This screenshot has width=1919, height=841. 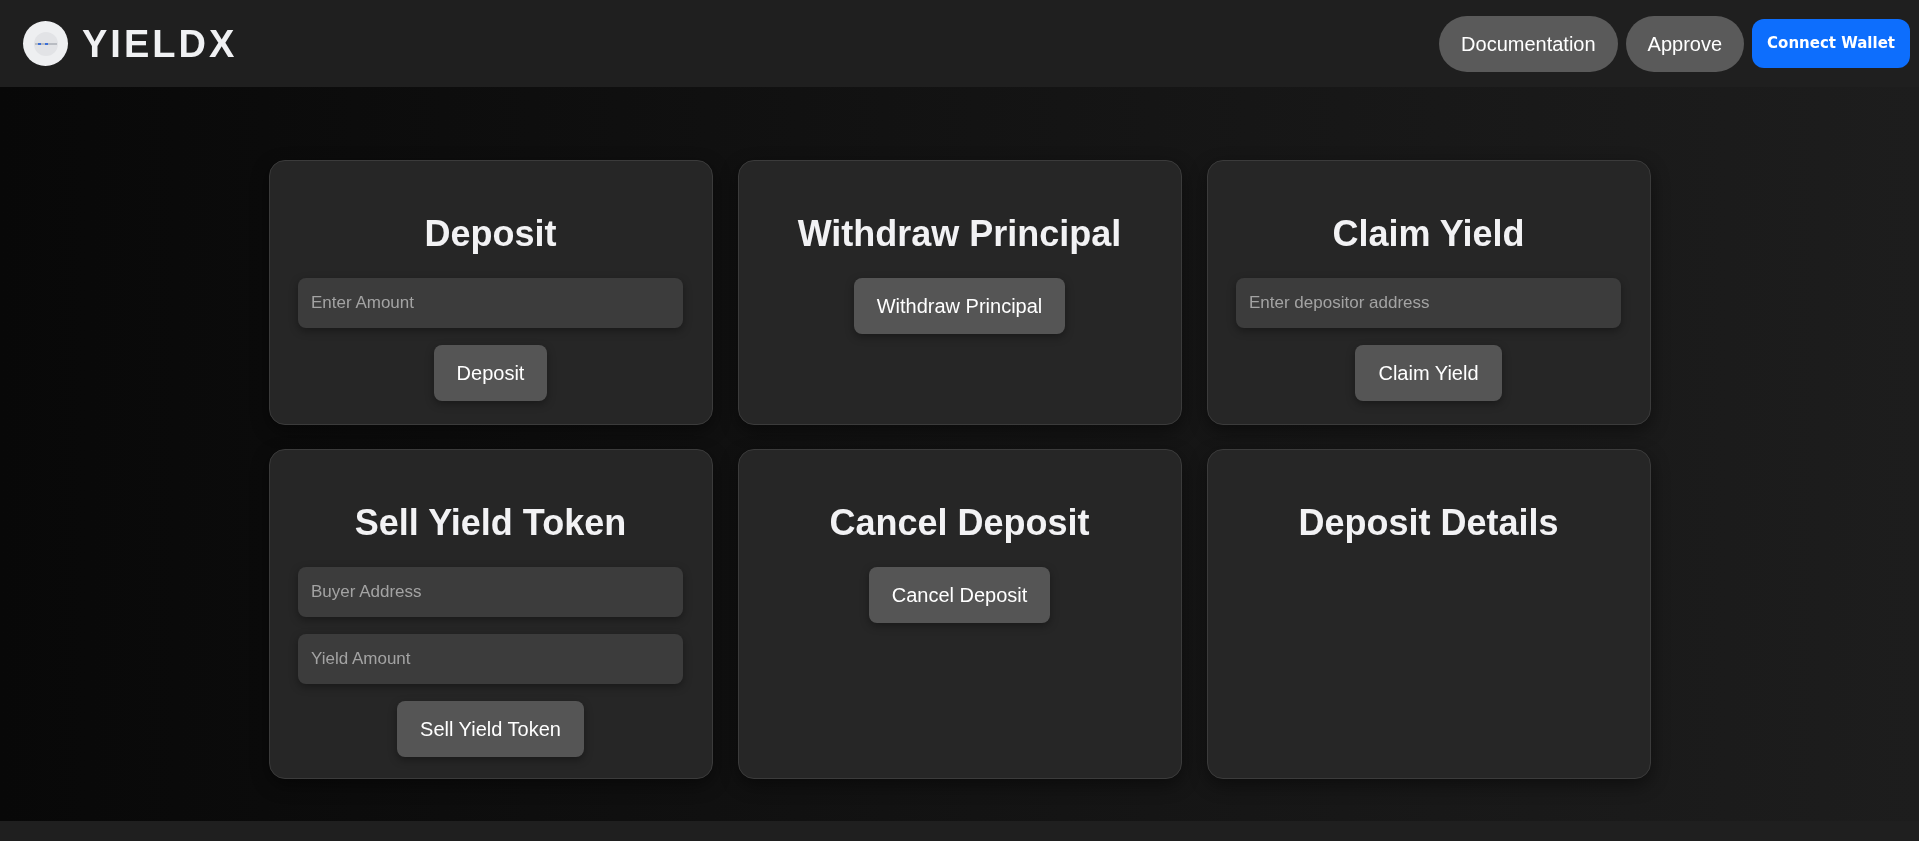 I want to click on input-field: Enter depositor address, so click(x=1428, y=303).